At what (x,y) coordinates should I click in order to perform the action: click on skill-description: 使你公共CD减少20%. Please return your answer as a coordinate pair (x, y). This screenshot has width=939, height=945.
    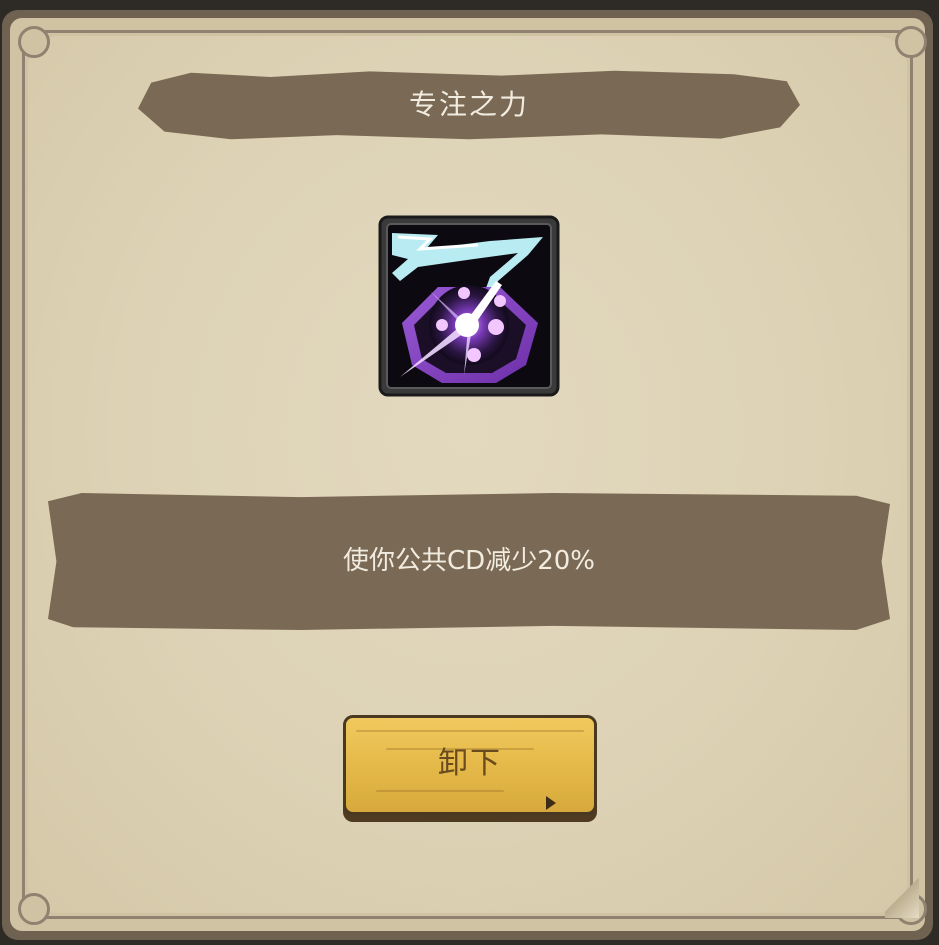
    Looking at the image, I should click on (469, 561).